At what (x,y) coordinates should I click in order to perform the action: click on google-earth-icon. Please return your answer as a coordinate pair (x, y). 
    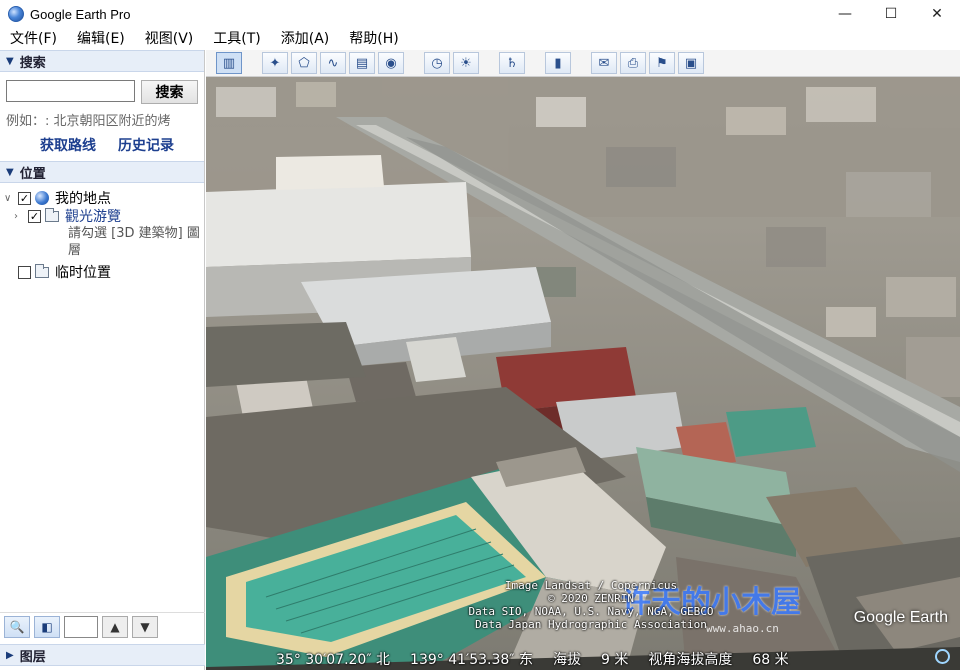
    Looking at the image, I should click on (16, 14).